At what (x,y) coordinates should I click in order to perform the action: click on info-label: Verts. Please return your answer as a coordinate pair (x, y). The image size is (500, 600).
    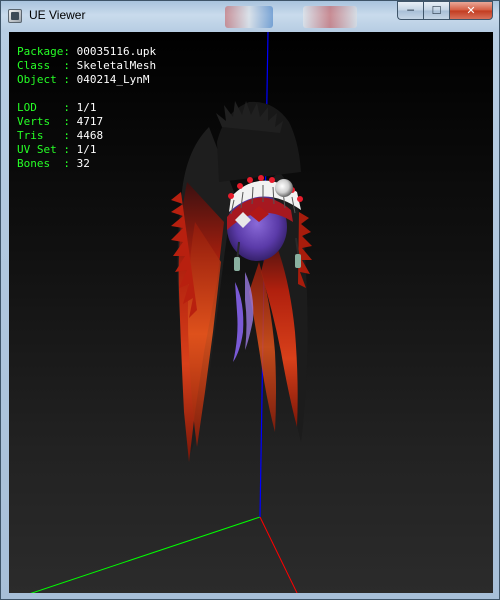
    Looking at the image, I should click on (40, 121).